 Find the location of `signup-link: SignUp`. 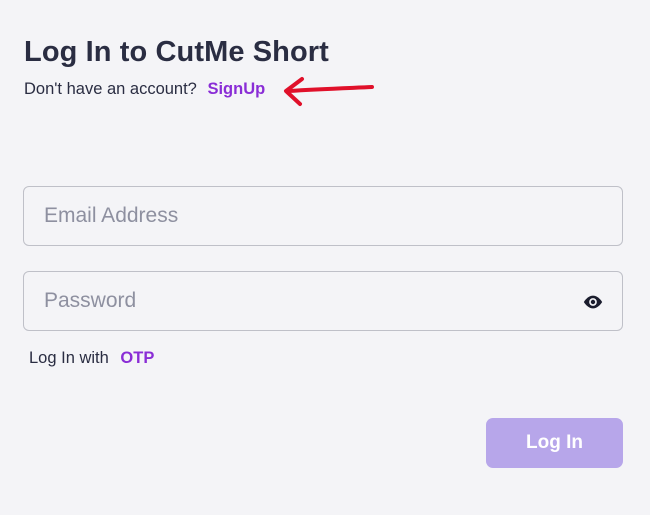

signup-link: SignUp is located at coordinates (236, 89).